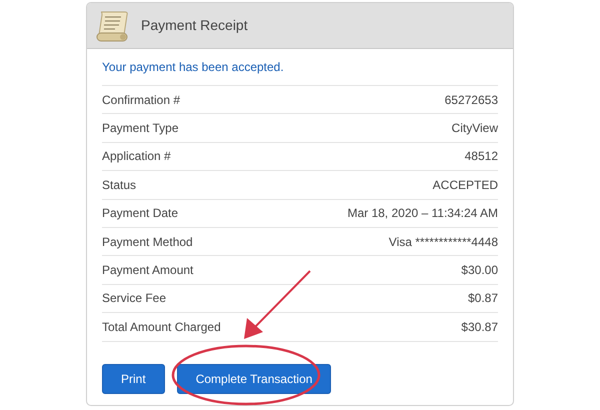  What do you see at coordinates (140, 129) in the screenshot?
I see `field-label: Payment Type` at bounding box center [140, 129].